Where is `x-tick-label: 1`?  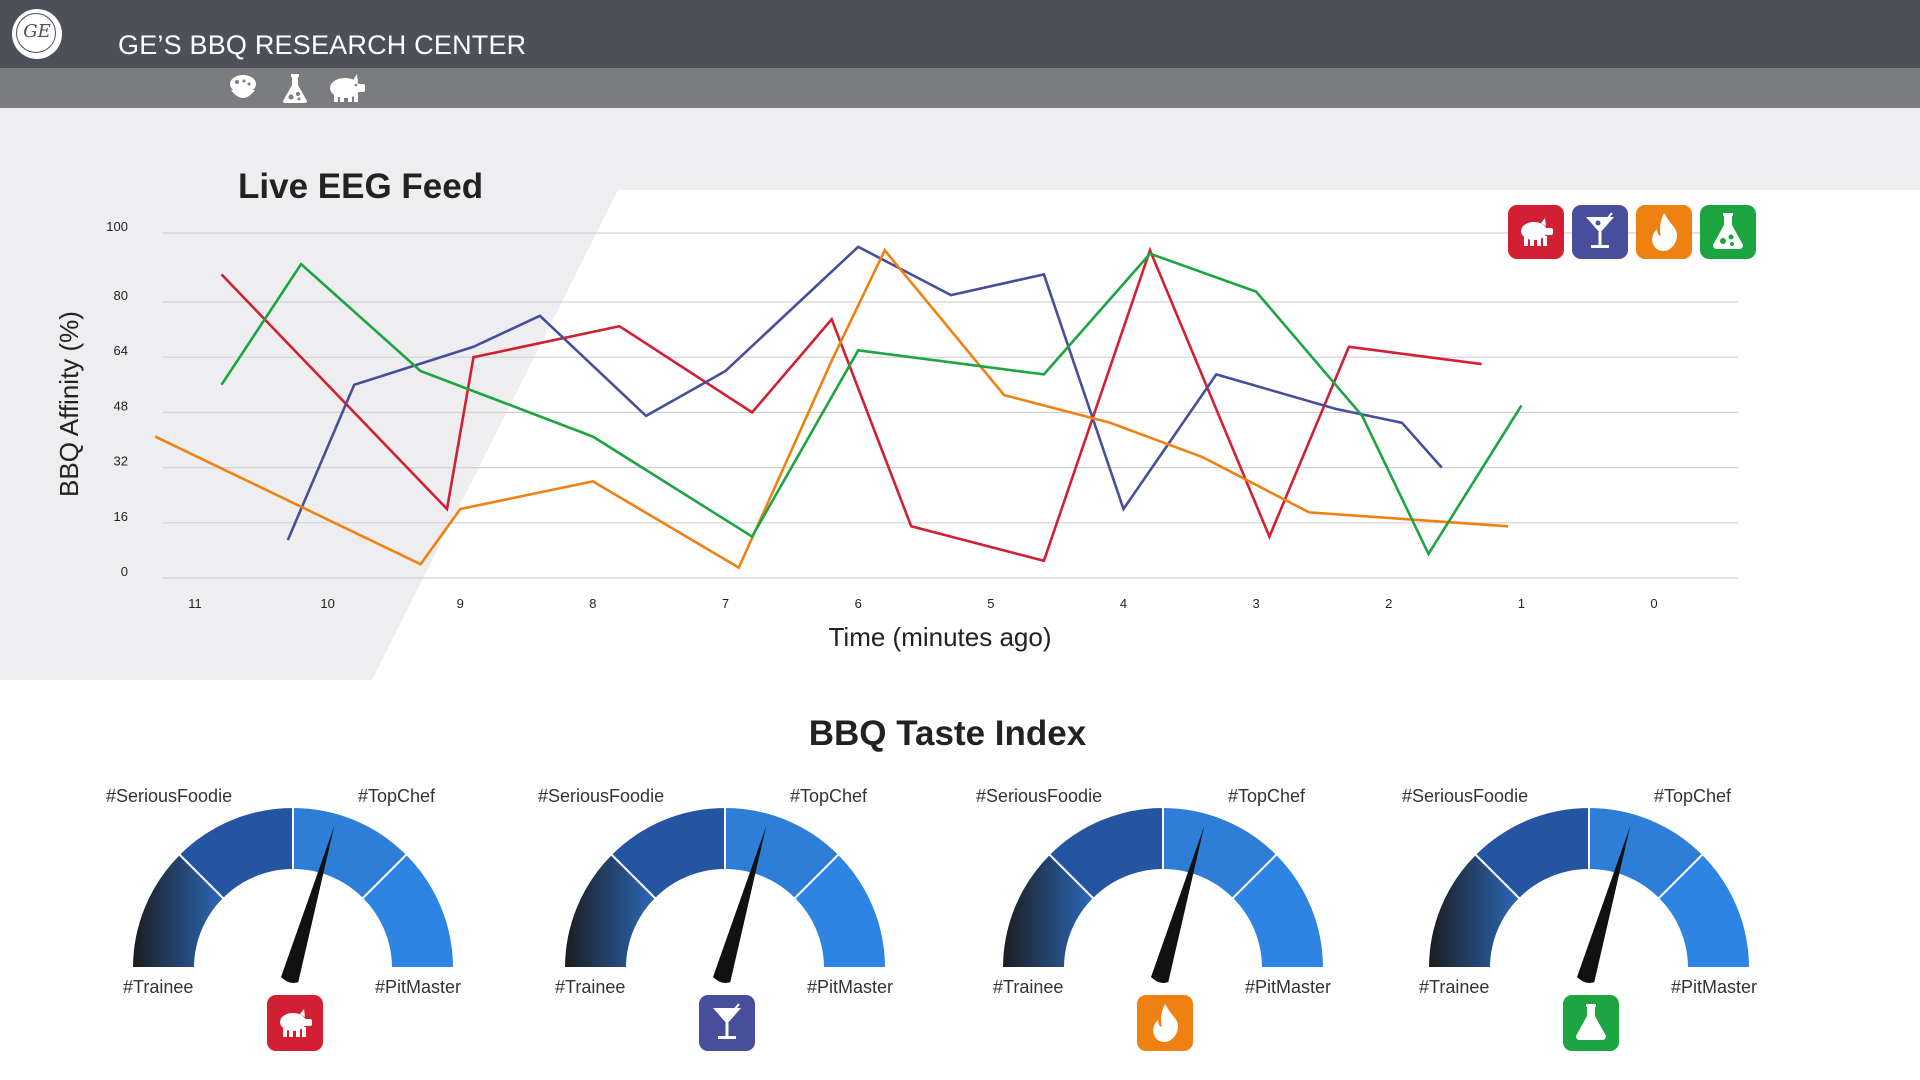
x-tick-label: 1 is located at coordinates (1521, 603).